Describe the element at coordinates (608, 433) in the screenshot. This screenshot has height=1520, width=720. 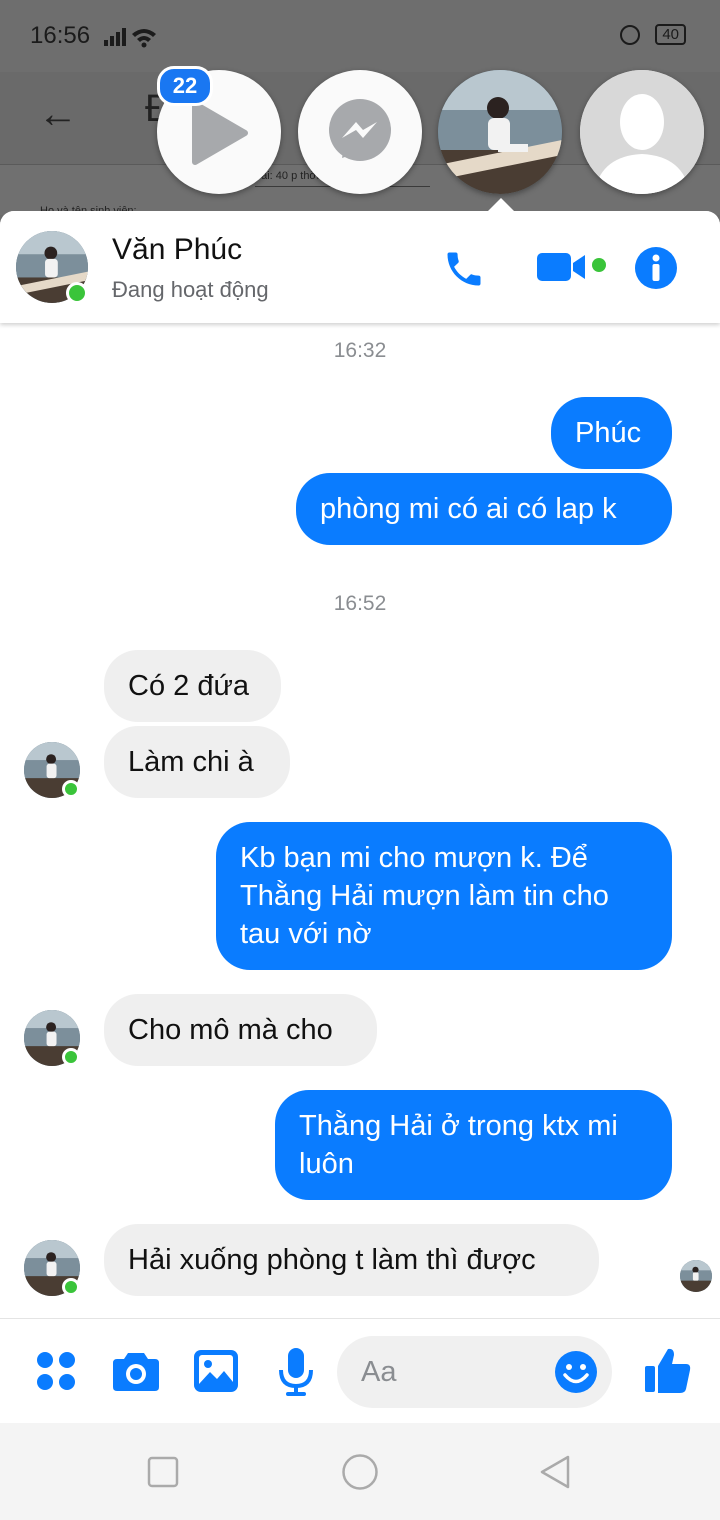
I see `message-text: Phúc` at that location.